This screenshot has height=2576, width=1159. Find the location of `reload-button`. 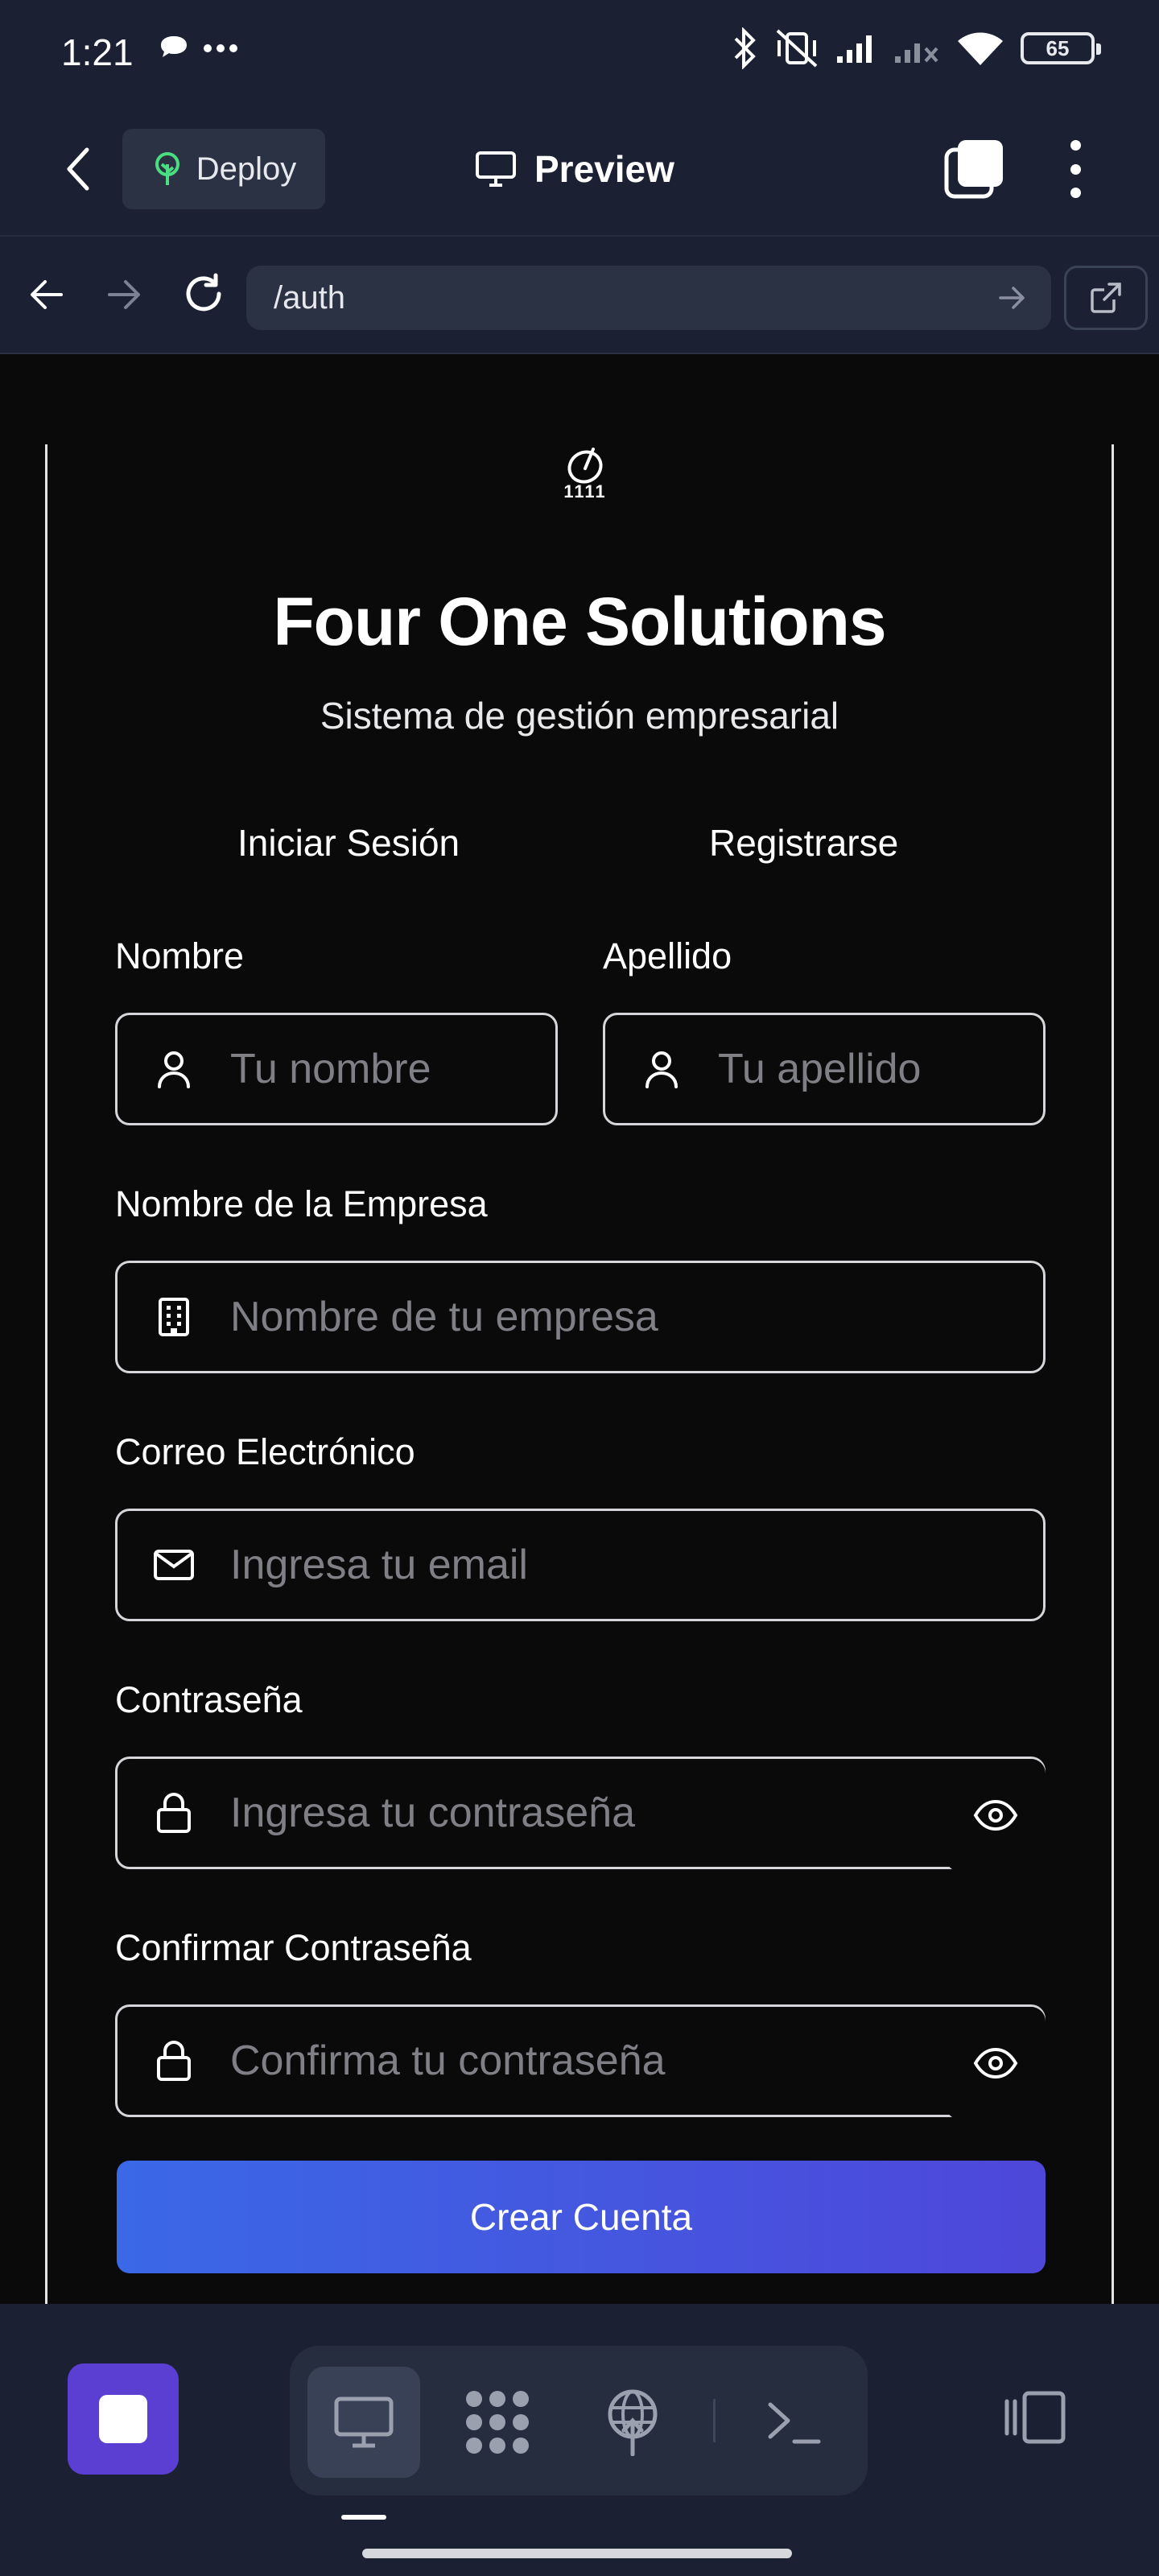

reload-button is located at coordinates (203, 294).